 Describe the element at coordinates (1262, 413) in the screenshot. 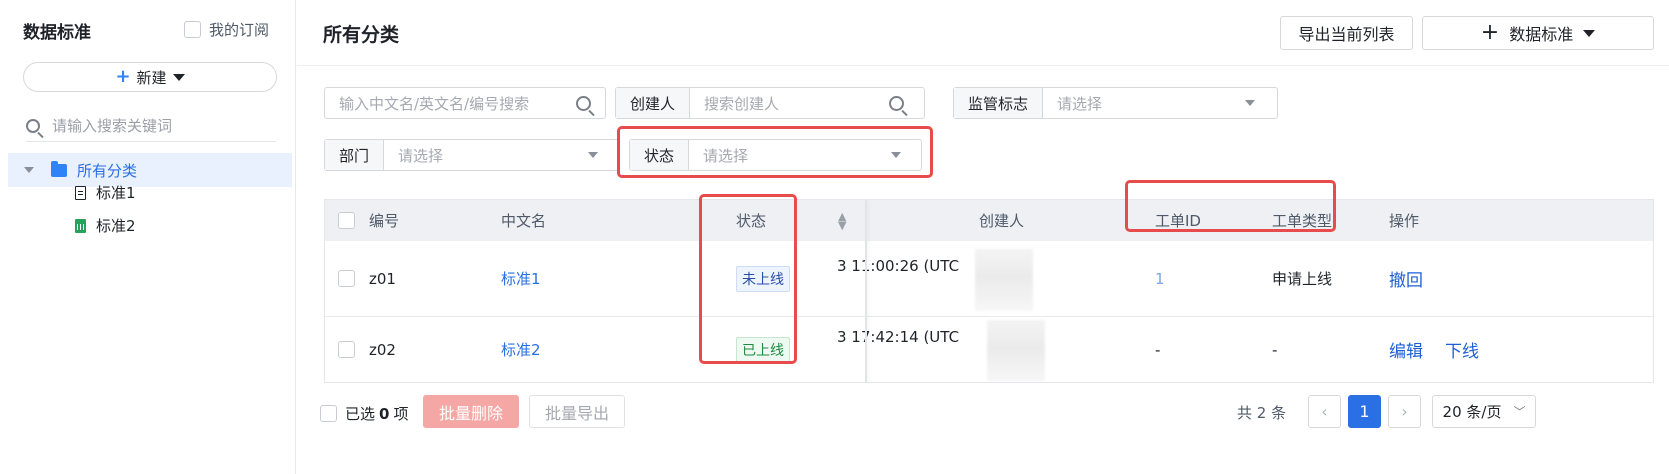

I see `total-count: 共 2 条` at that location.